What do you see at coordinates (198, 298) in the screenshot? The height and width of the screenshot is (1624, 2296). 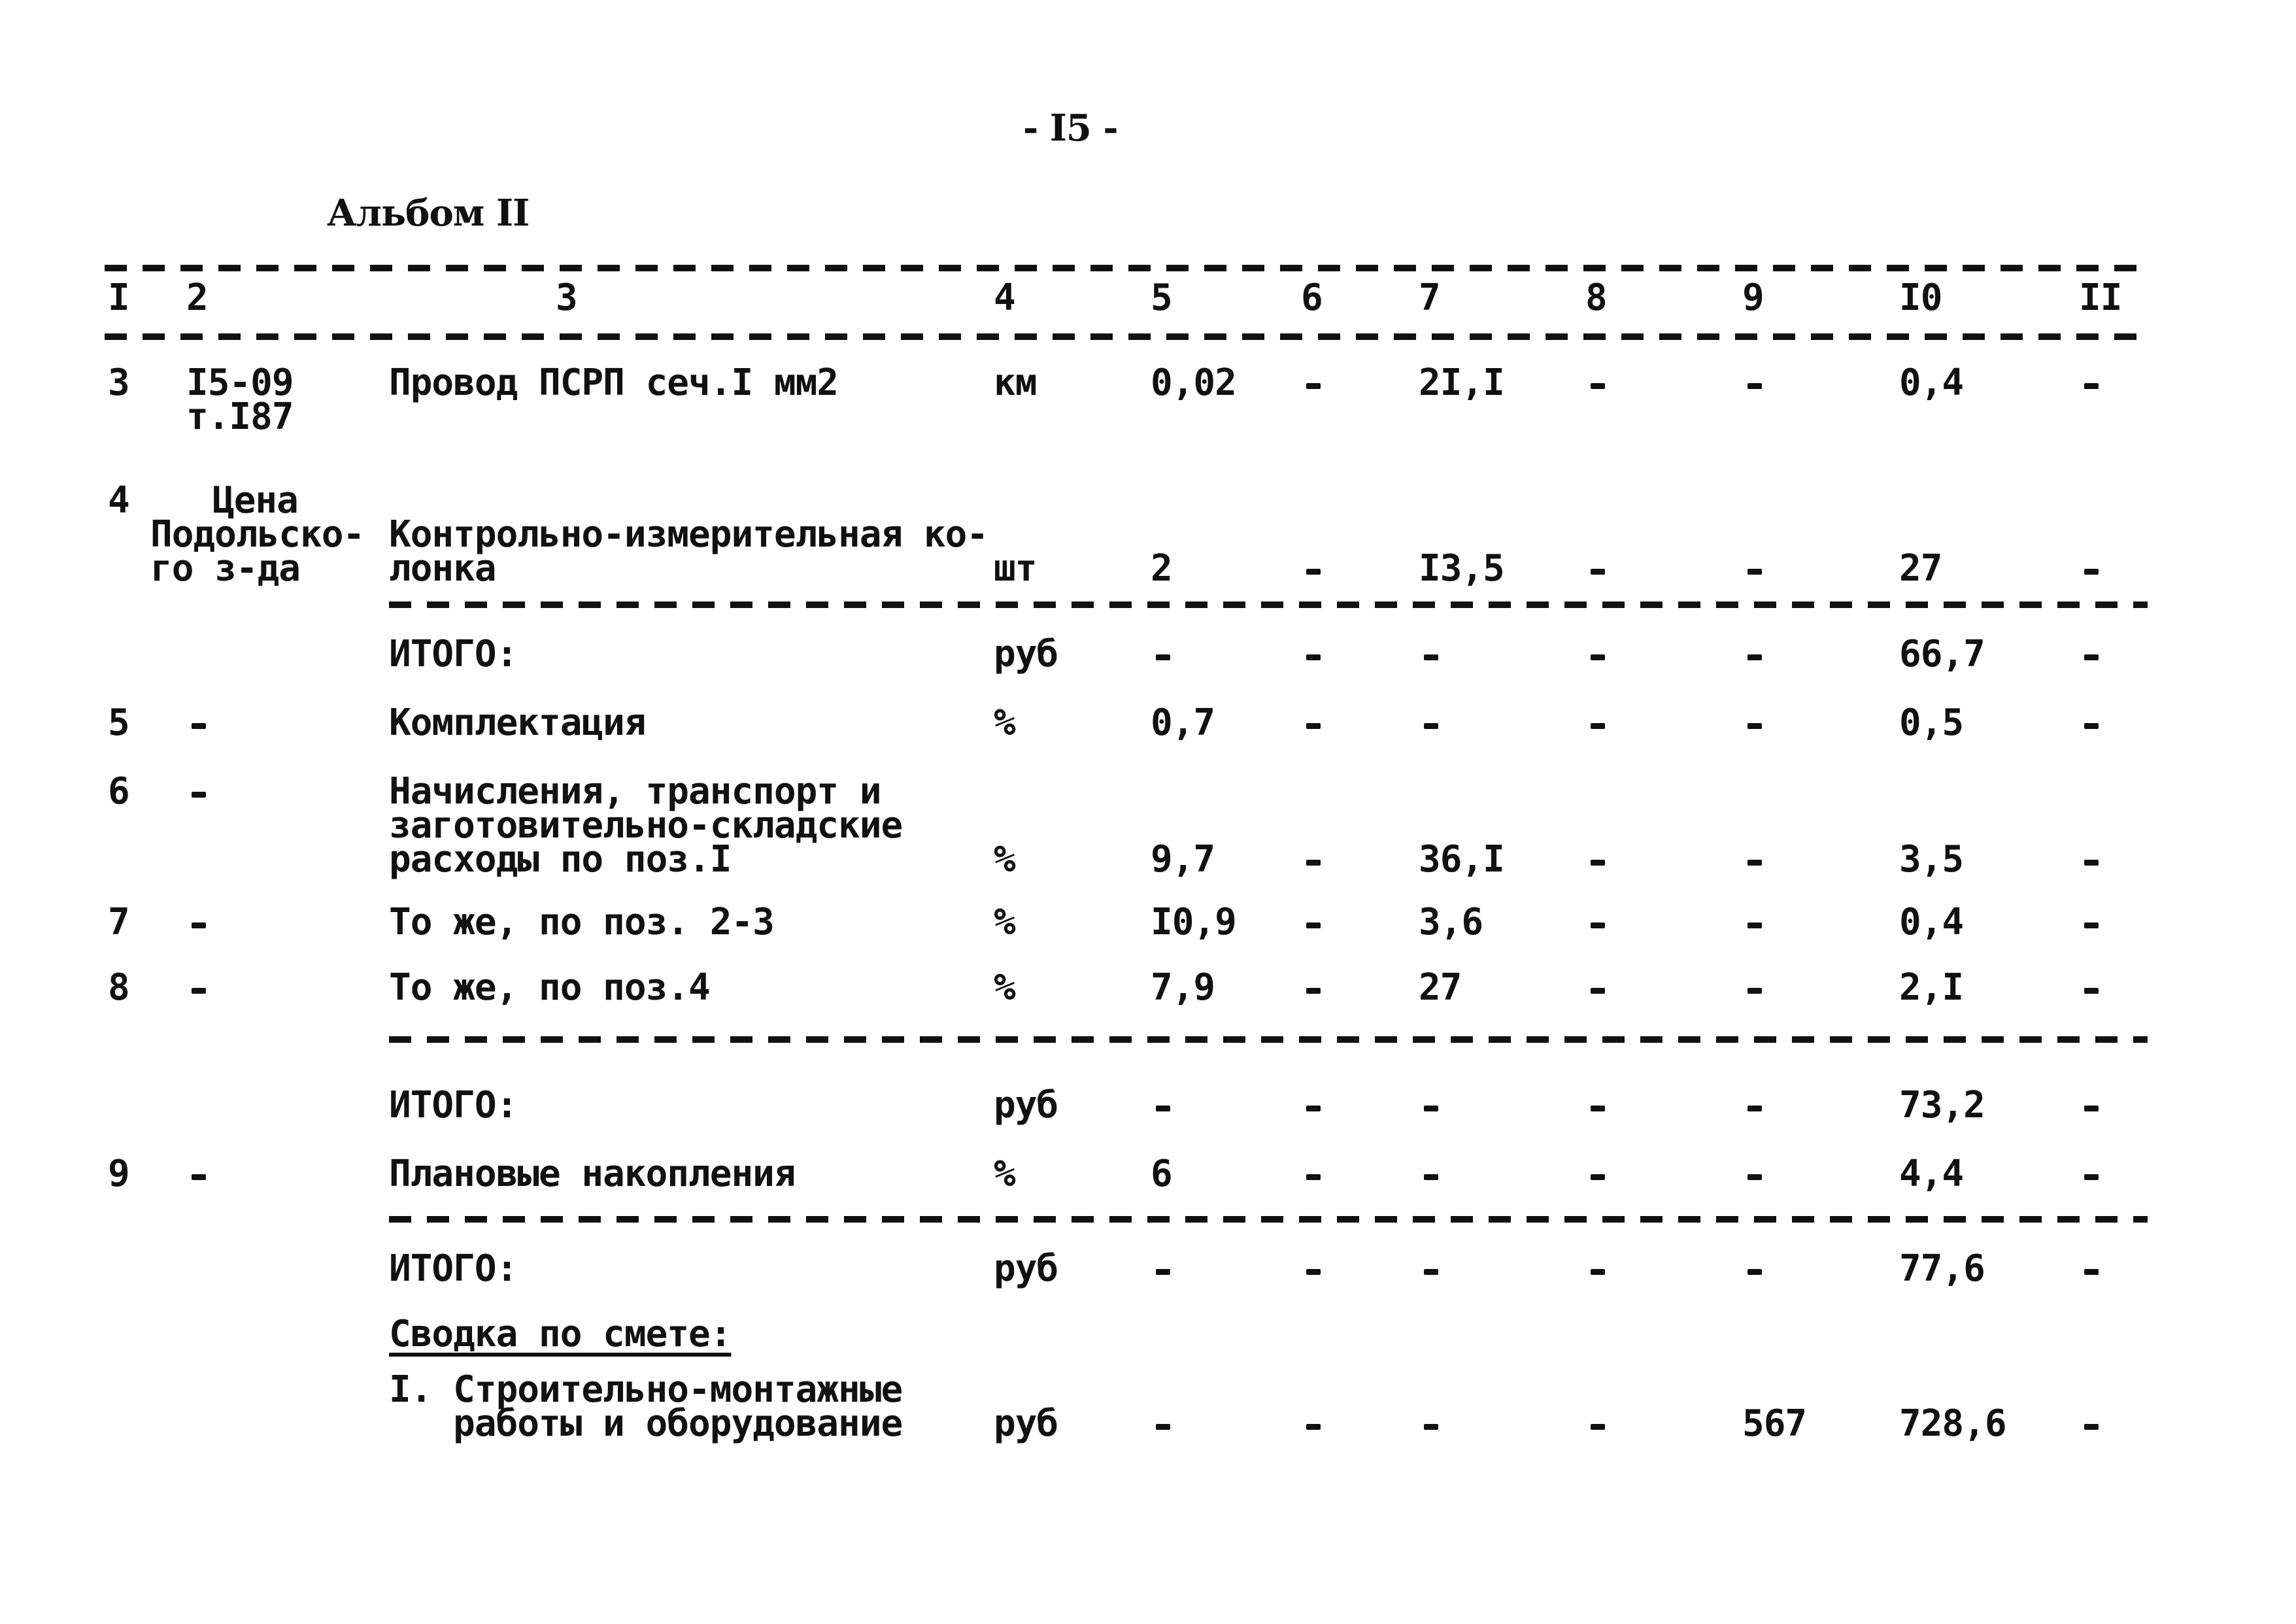 I see `column-header-2: 2` at bounding box center [198, 298].